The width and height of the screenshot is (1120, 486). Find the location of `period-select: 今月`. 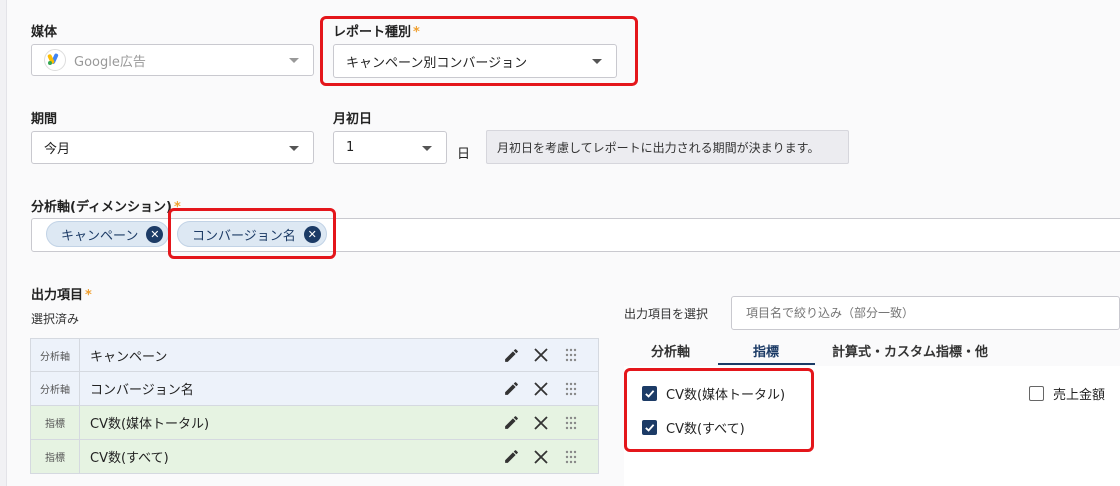

period-select: 今月 is located at coordinates (172, 147).